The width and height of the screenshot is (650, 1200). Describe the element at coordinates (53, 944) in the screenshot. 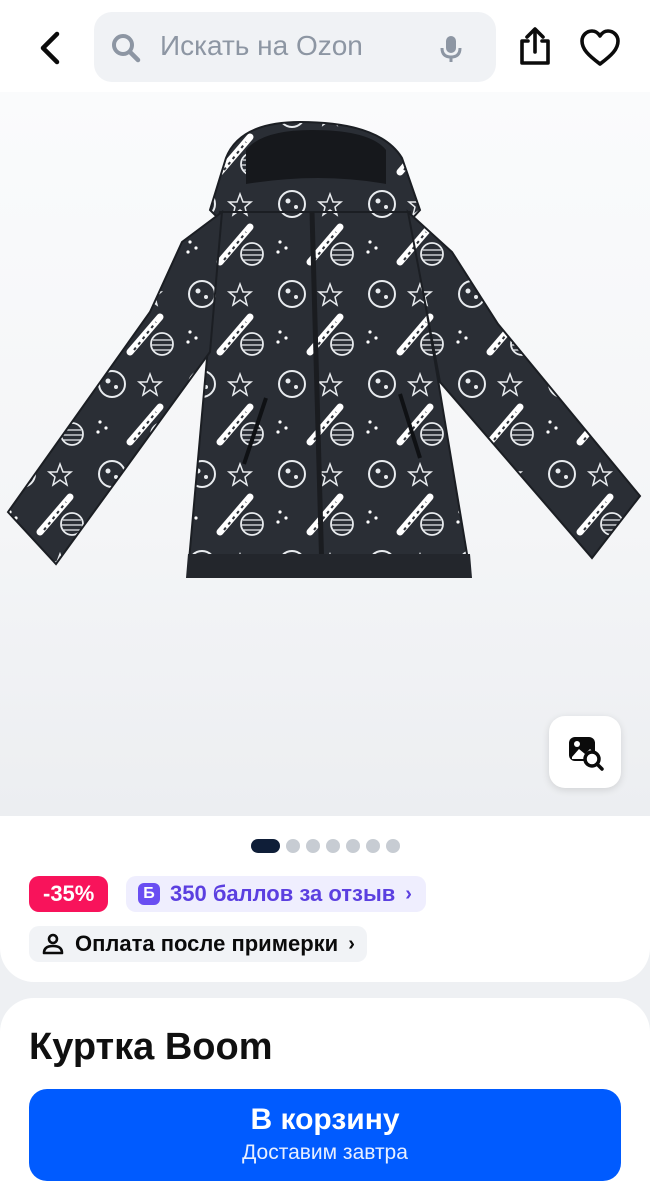

I see `hanger-icon` at that location.